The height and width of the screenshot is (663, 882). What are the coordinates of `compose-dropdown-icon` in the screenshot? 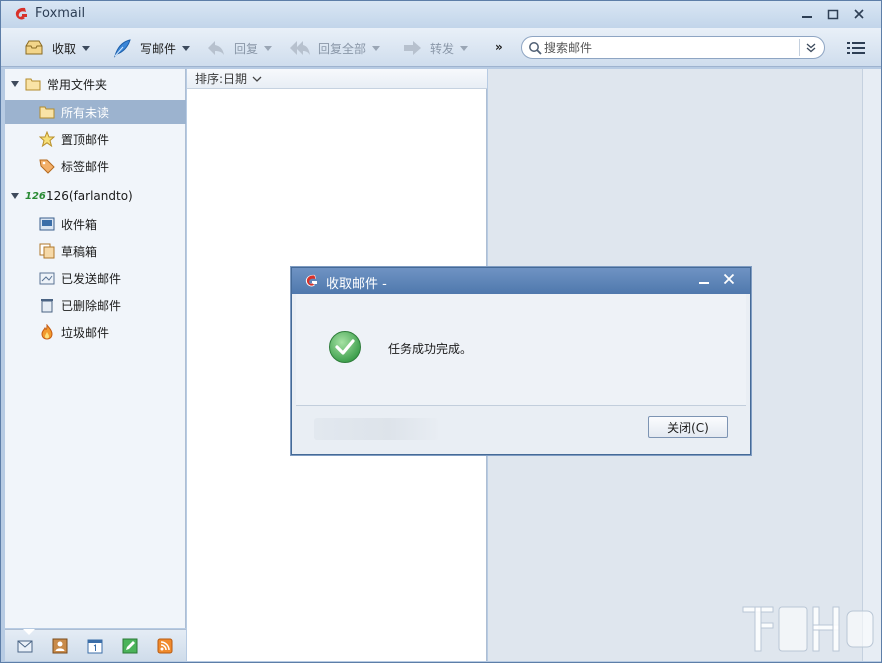 It's located at (186, 48).